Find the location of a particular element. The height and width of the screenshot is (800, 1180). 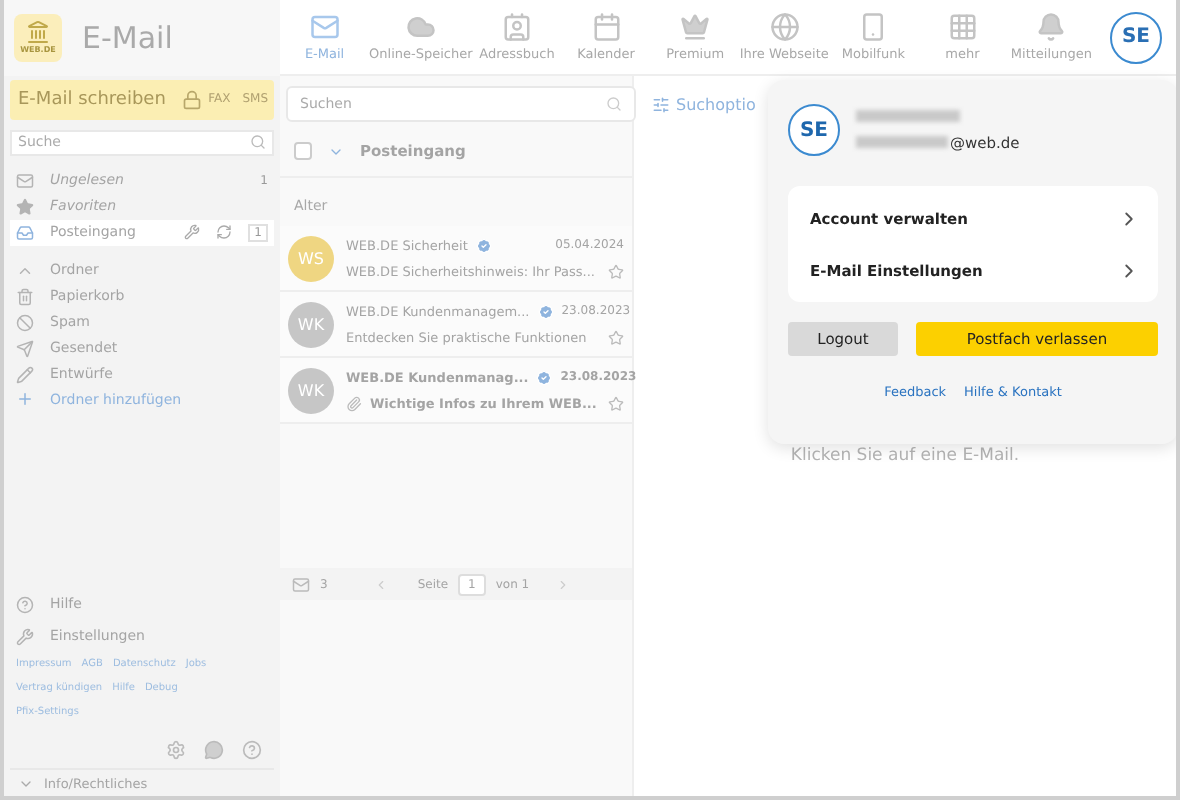

sliders-icon is located at coordinates (661, 104).